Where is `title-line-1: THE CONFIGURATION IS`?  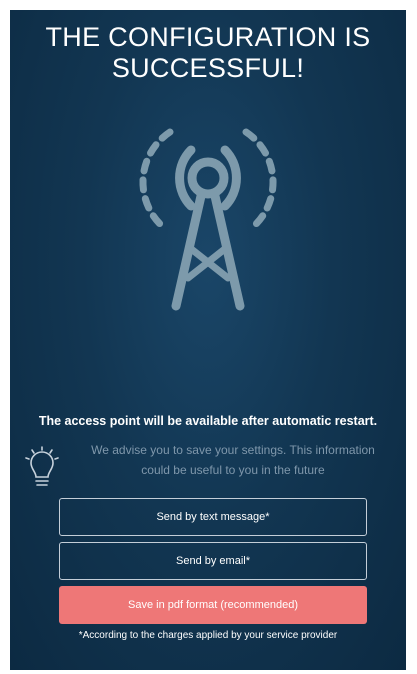
title-line-1: THE CONFIGURATION IS is located at coordinates (208, 37).